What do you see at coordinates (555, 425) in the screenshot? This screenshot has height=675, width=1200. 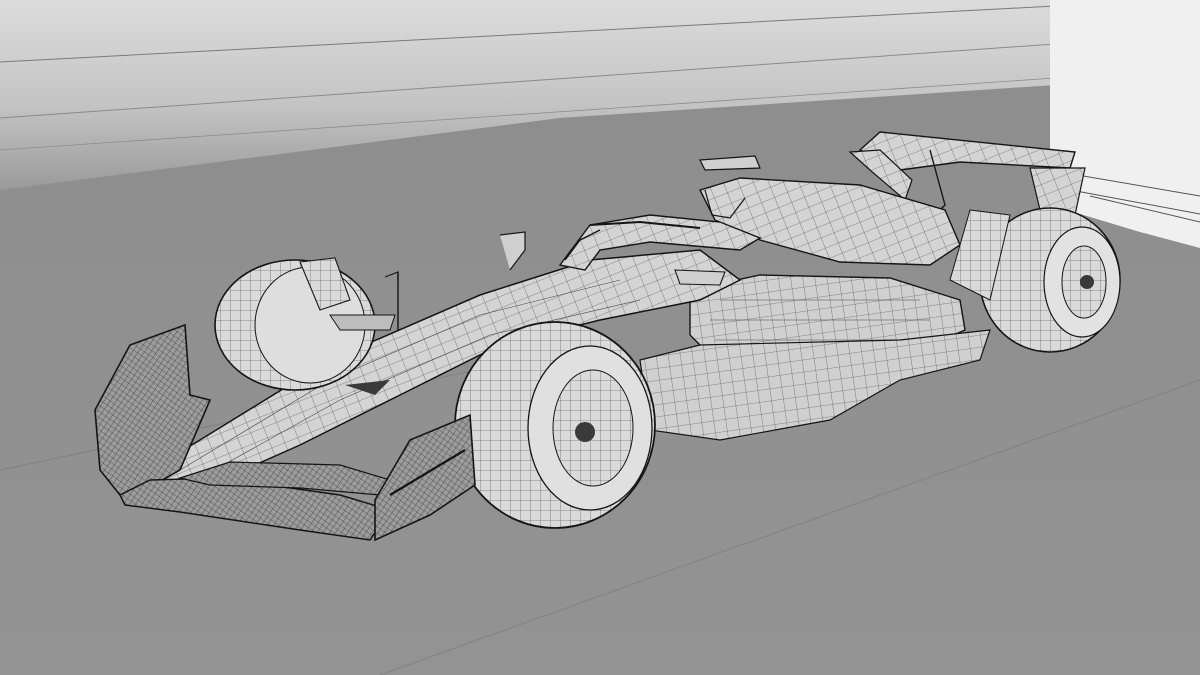 I see `front-right-tyre` at bounding box center [555, 425].